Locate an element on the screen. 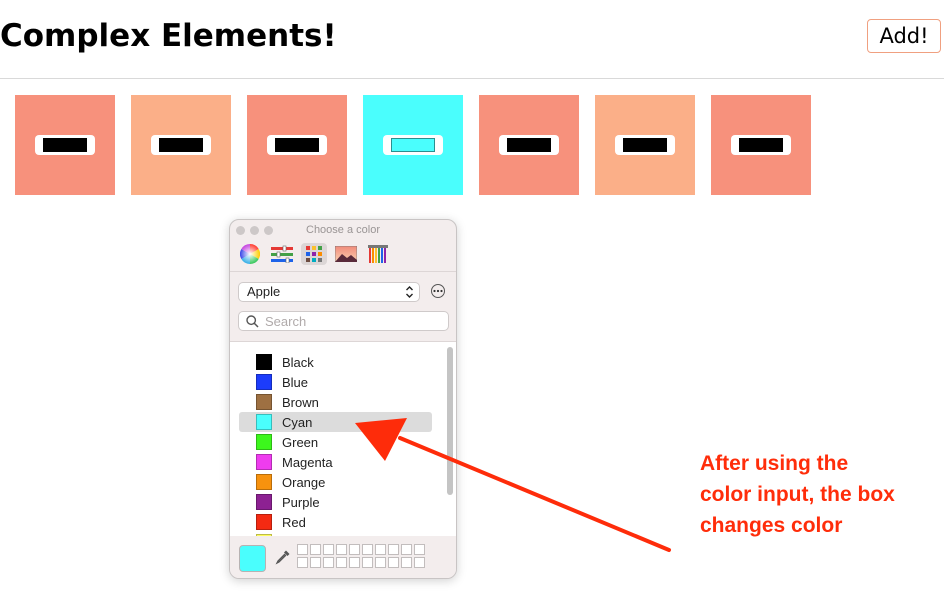 Image resolution: width=944 pixels, height=610 pixels. annotation-line-3: changes color is located at coordinates (771, 525).